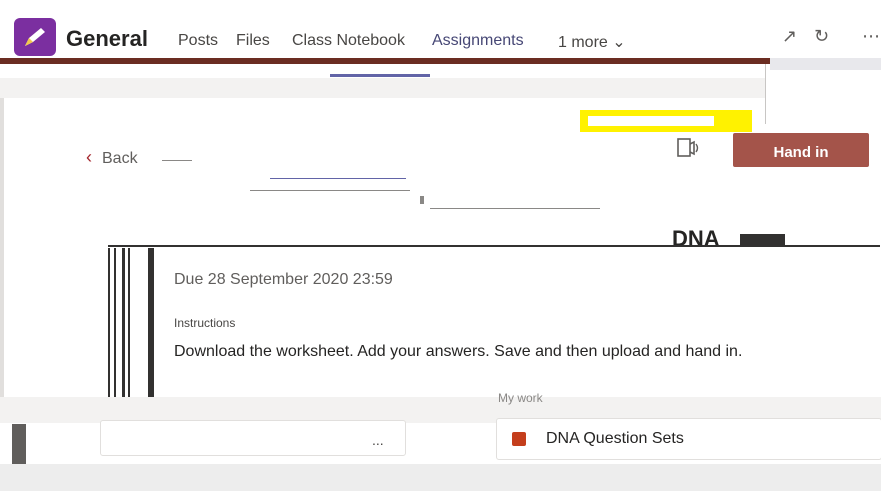 This screenshot has height=491, width=881. Describe the element at coordinates (494, 246) in the screenshot. I see `content-rule` at that location.